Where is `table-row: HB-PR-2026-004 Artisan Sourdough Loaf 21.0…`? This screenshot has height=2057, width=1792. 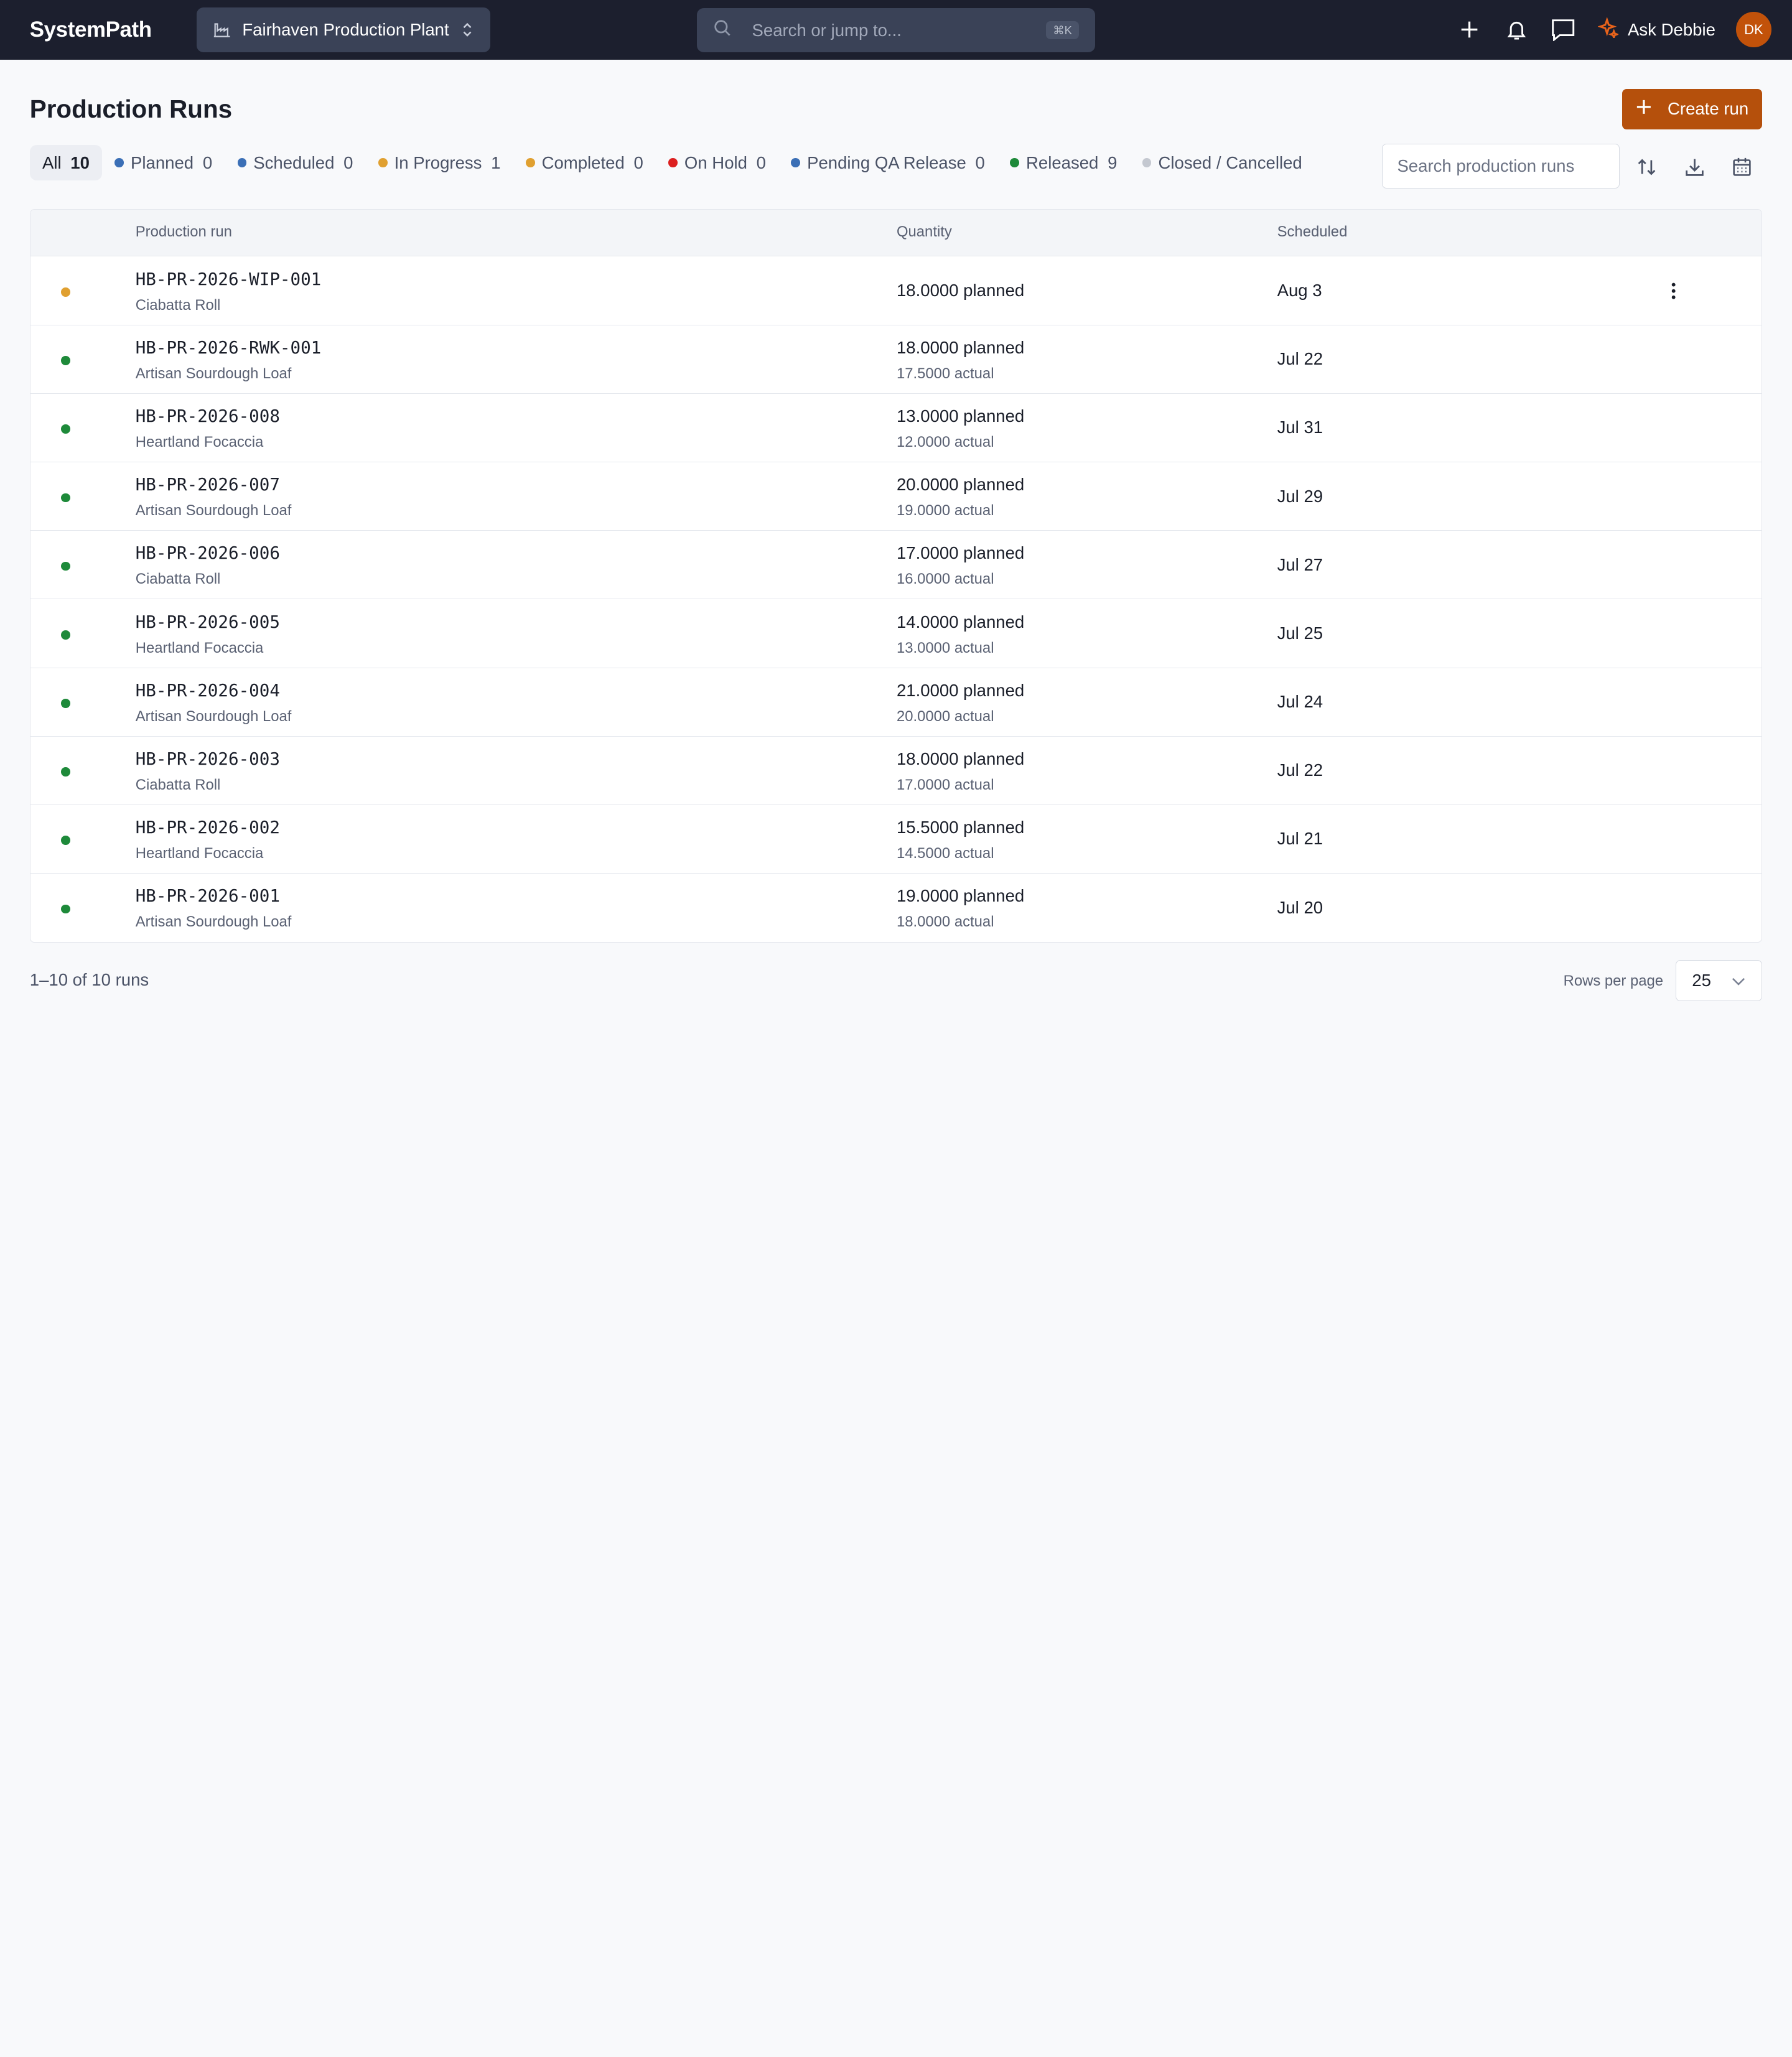 table-row: HB-PR-2026-004 Artisan Sourdough Loaf 21.0… is located at coordinates (896, 702).